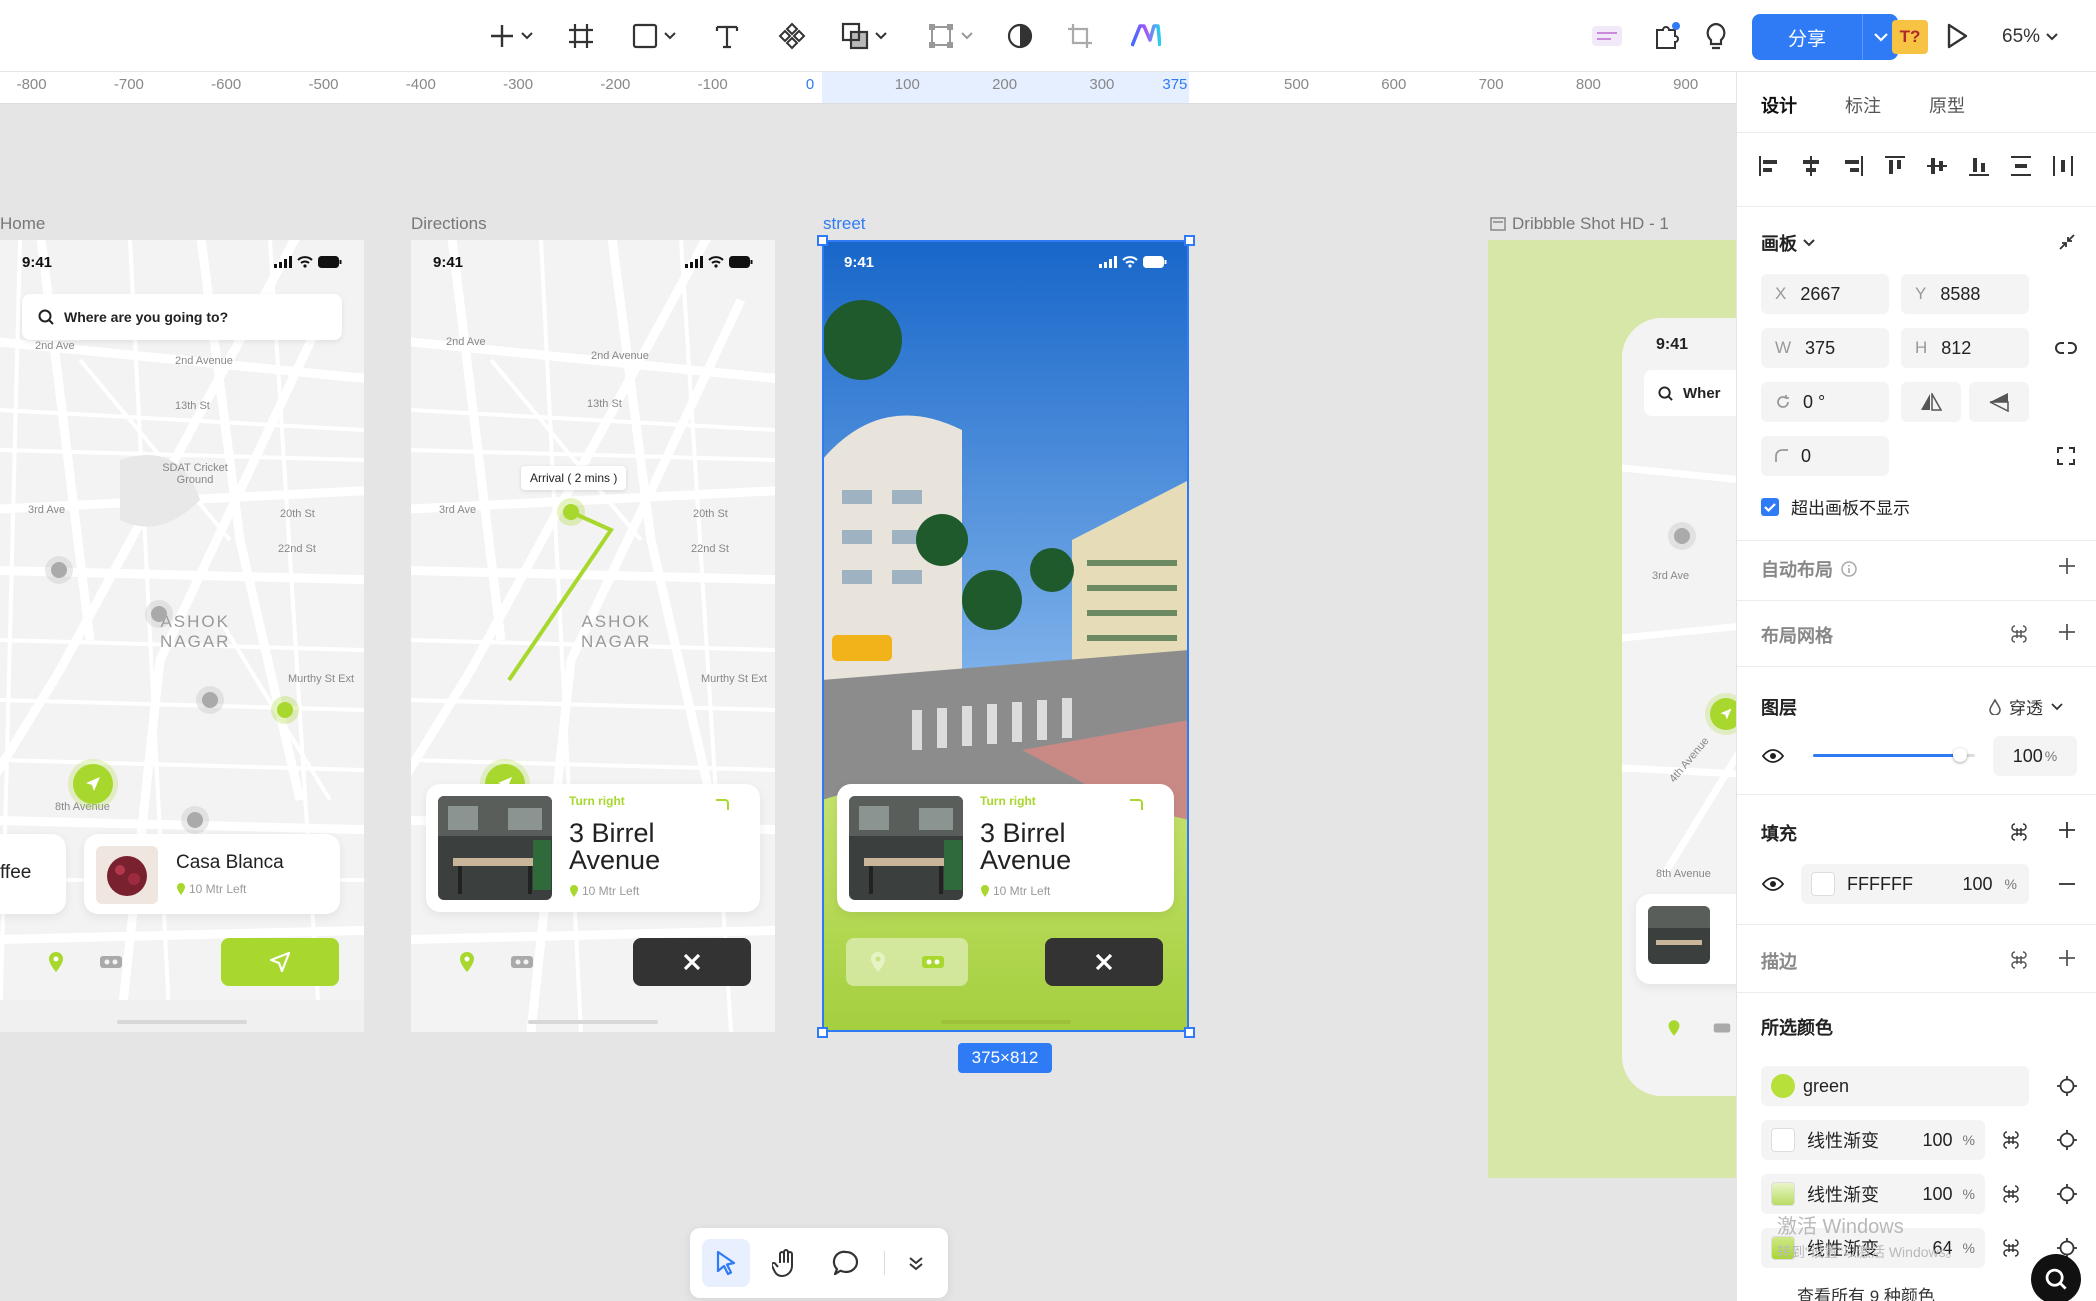 This screenshot has height=1301, width=2096. I want to click on grid-styles-button, so click(2019, 634).